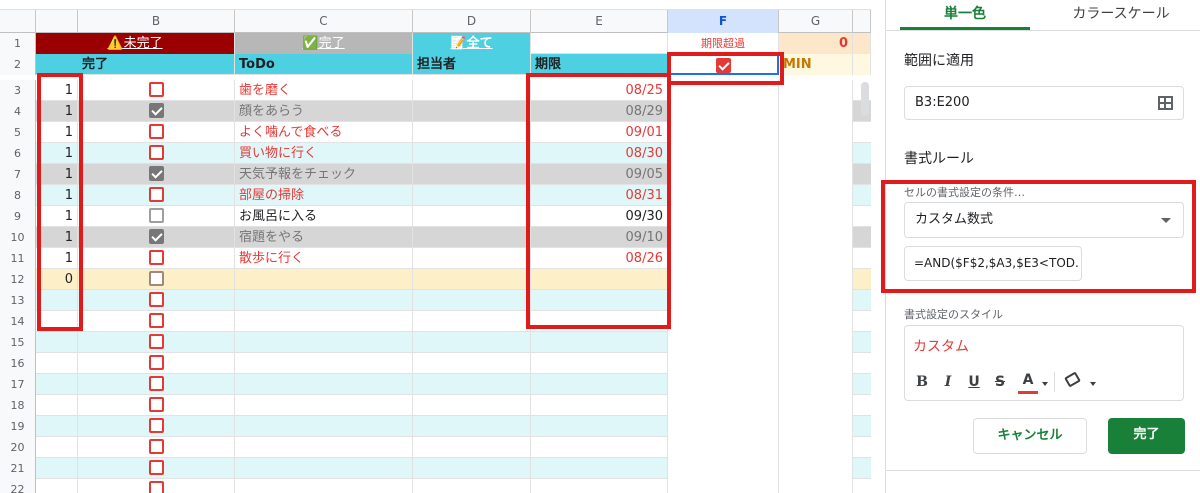 The image size is (1200, 493). Describe the element at coordinates (18, 90) in the screenshot. I see `row-header: 3` at that location.